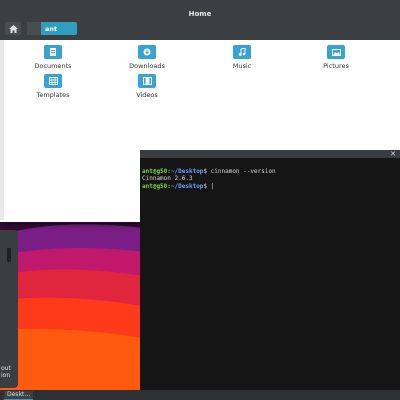  What do you see at coordinates (270, 154) in the screenshot?
I see `terminal-titlebar: ✕` at bounding box center [270, 154].